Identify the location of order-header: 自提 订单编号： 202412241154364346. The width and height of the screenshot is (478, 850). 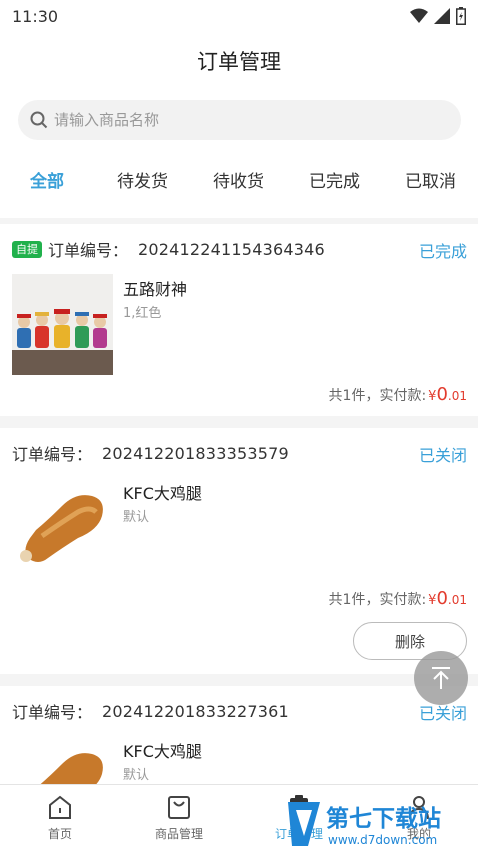
(168, 249).